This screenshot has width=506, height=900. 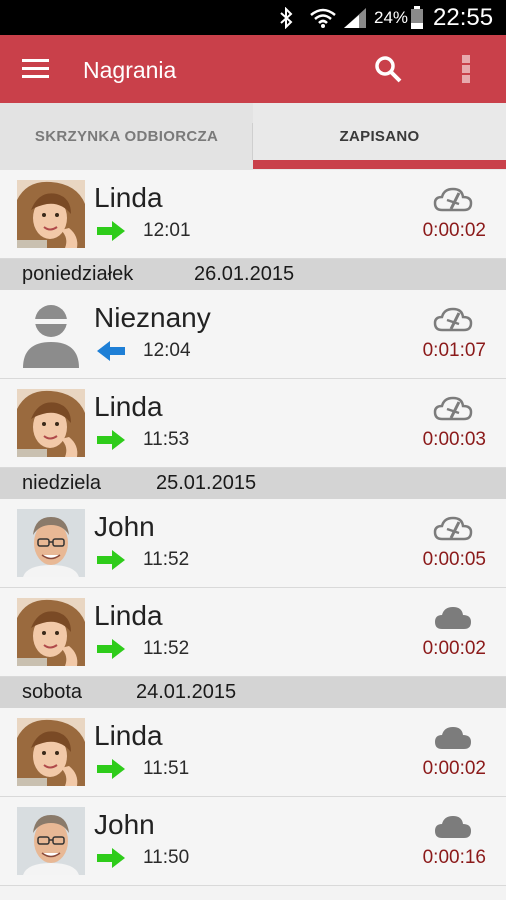 What do you see at coordinates (253, 423) in the screenshot?
I see `recording-row: Linda 11:53 0:00:03` at bounding box center [253, 423].